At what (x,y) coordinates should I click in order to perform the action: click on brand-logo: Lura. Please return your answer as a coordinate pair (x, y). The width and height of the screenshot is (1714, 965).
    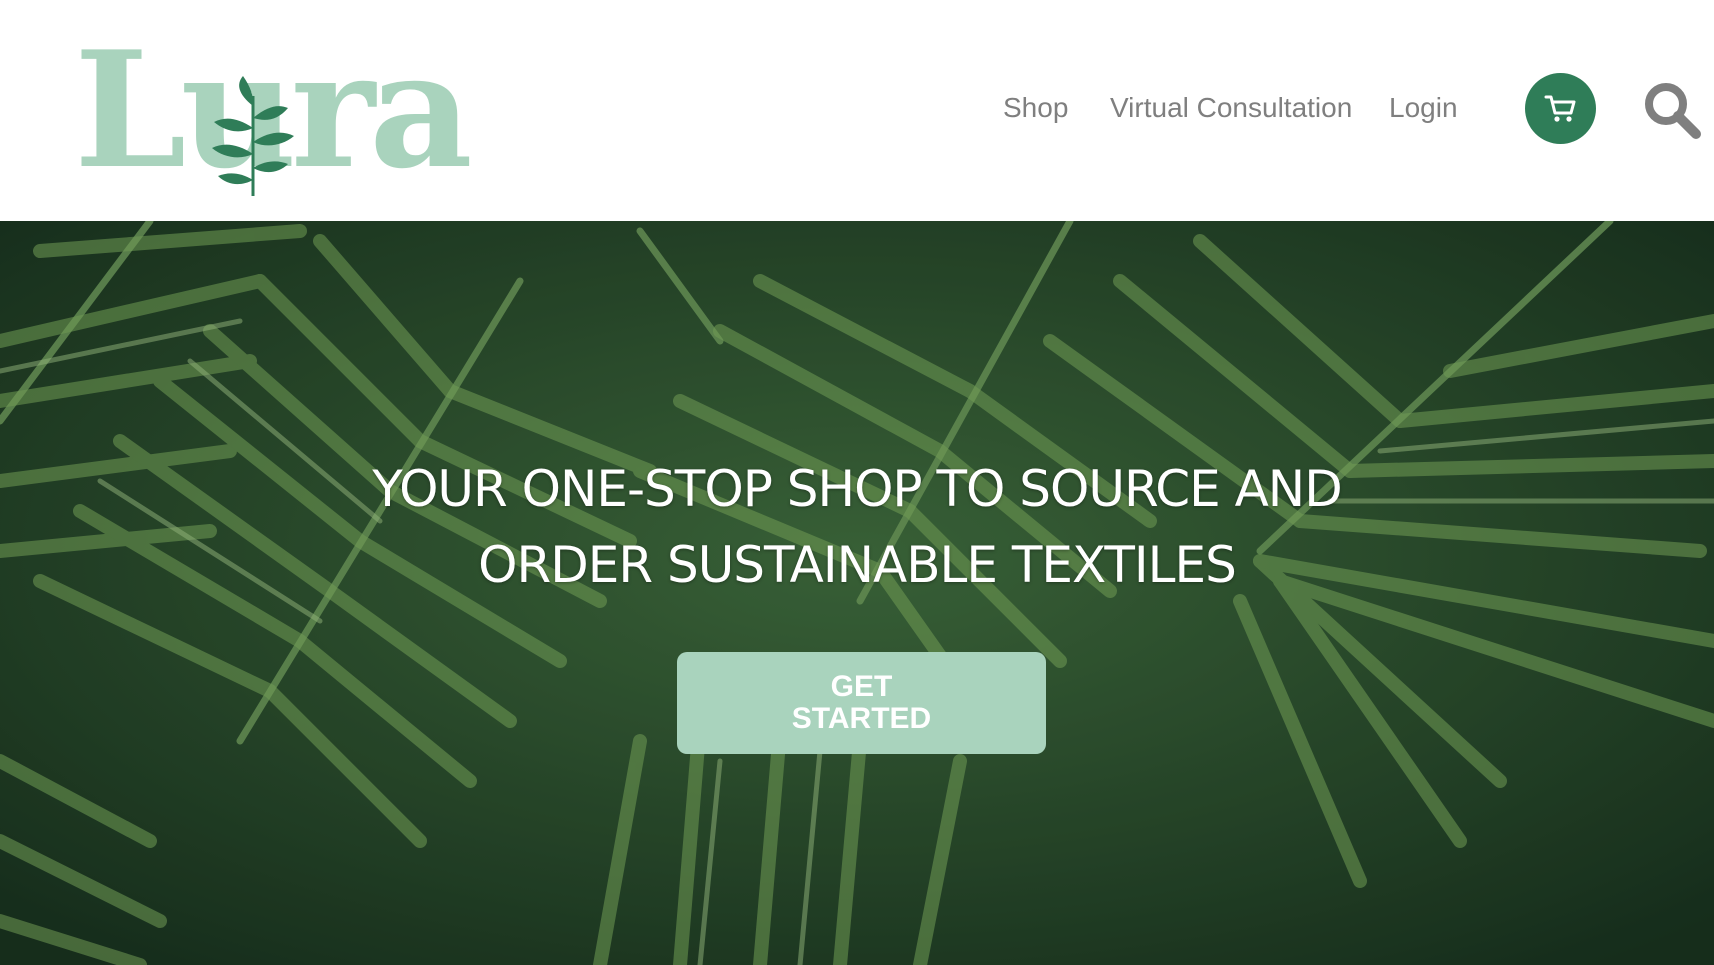
    Looking at the image, I should click on (284, 113).